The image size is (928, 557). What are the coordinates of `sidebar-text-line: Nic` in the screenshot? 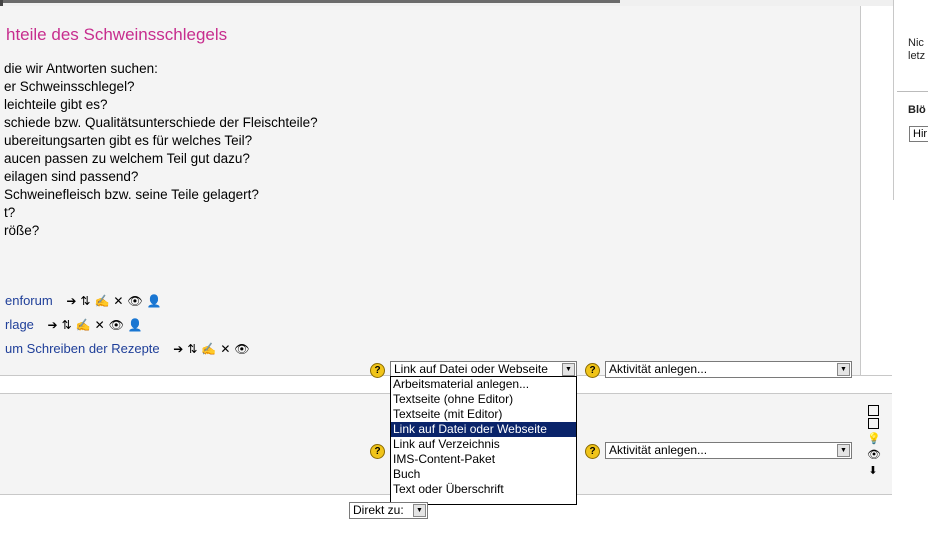 It's located at (916, 43).